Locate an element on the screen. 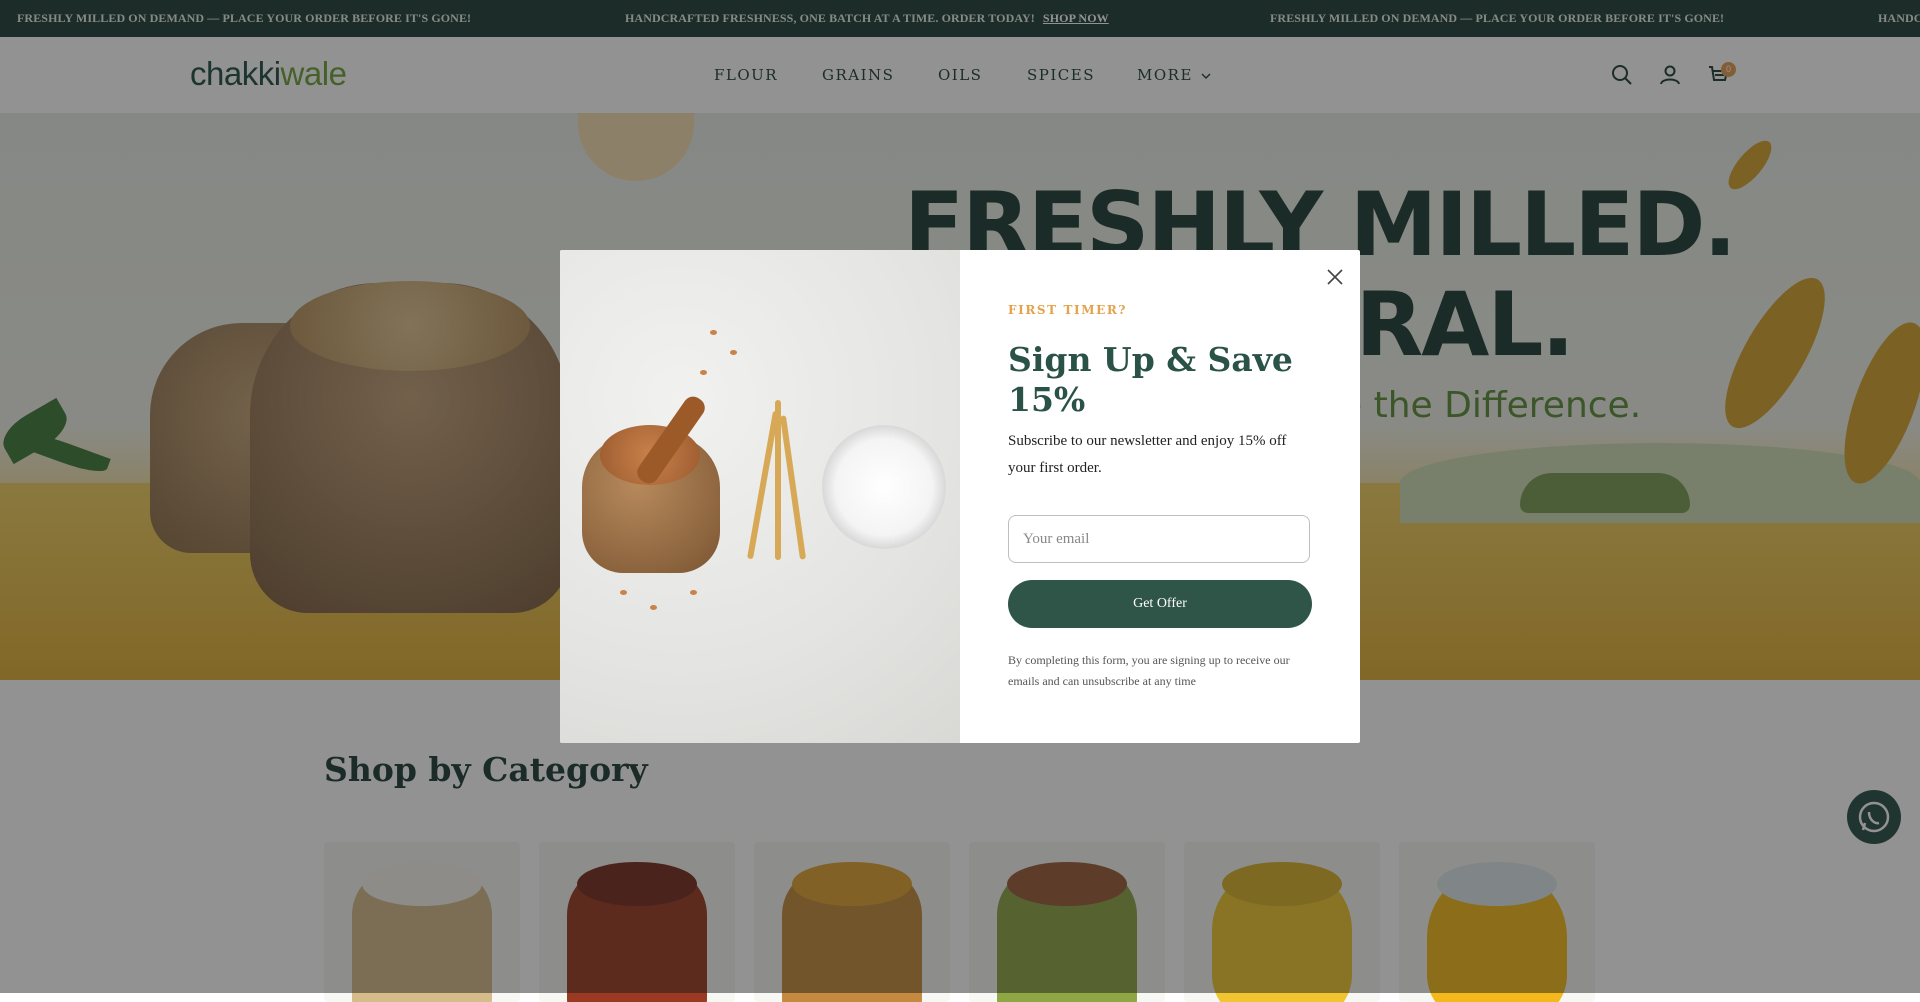 The width and height of the screenshot is (1920, 1002). email-field is located at coordinates (1159, 539).